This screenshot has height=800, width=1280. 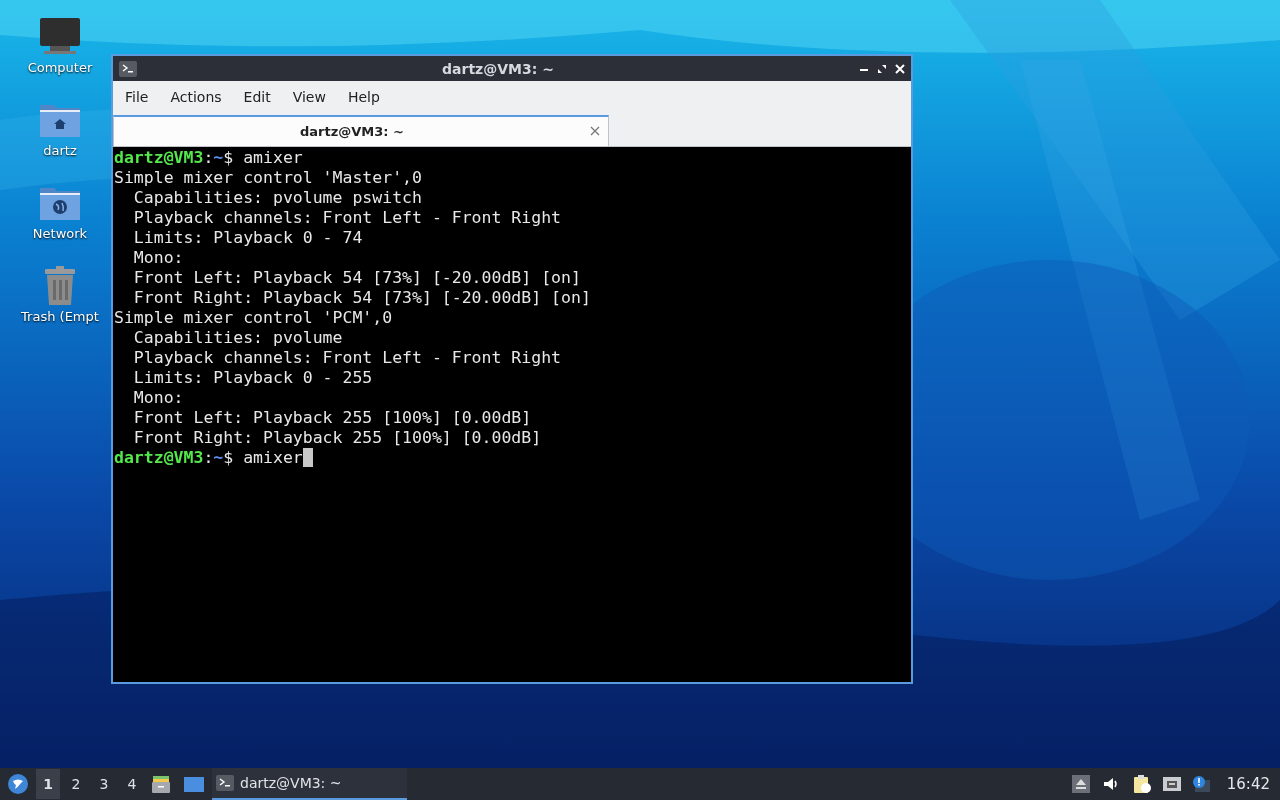 I want to click on window-title: dartz@VM3: ~, so click(x=498, y=68).